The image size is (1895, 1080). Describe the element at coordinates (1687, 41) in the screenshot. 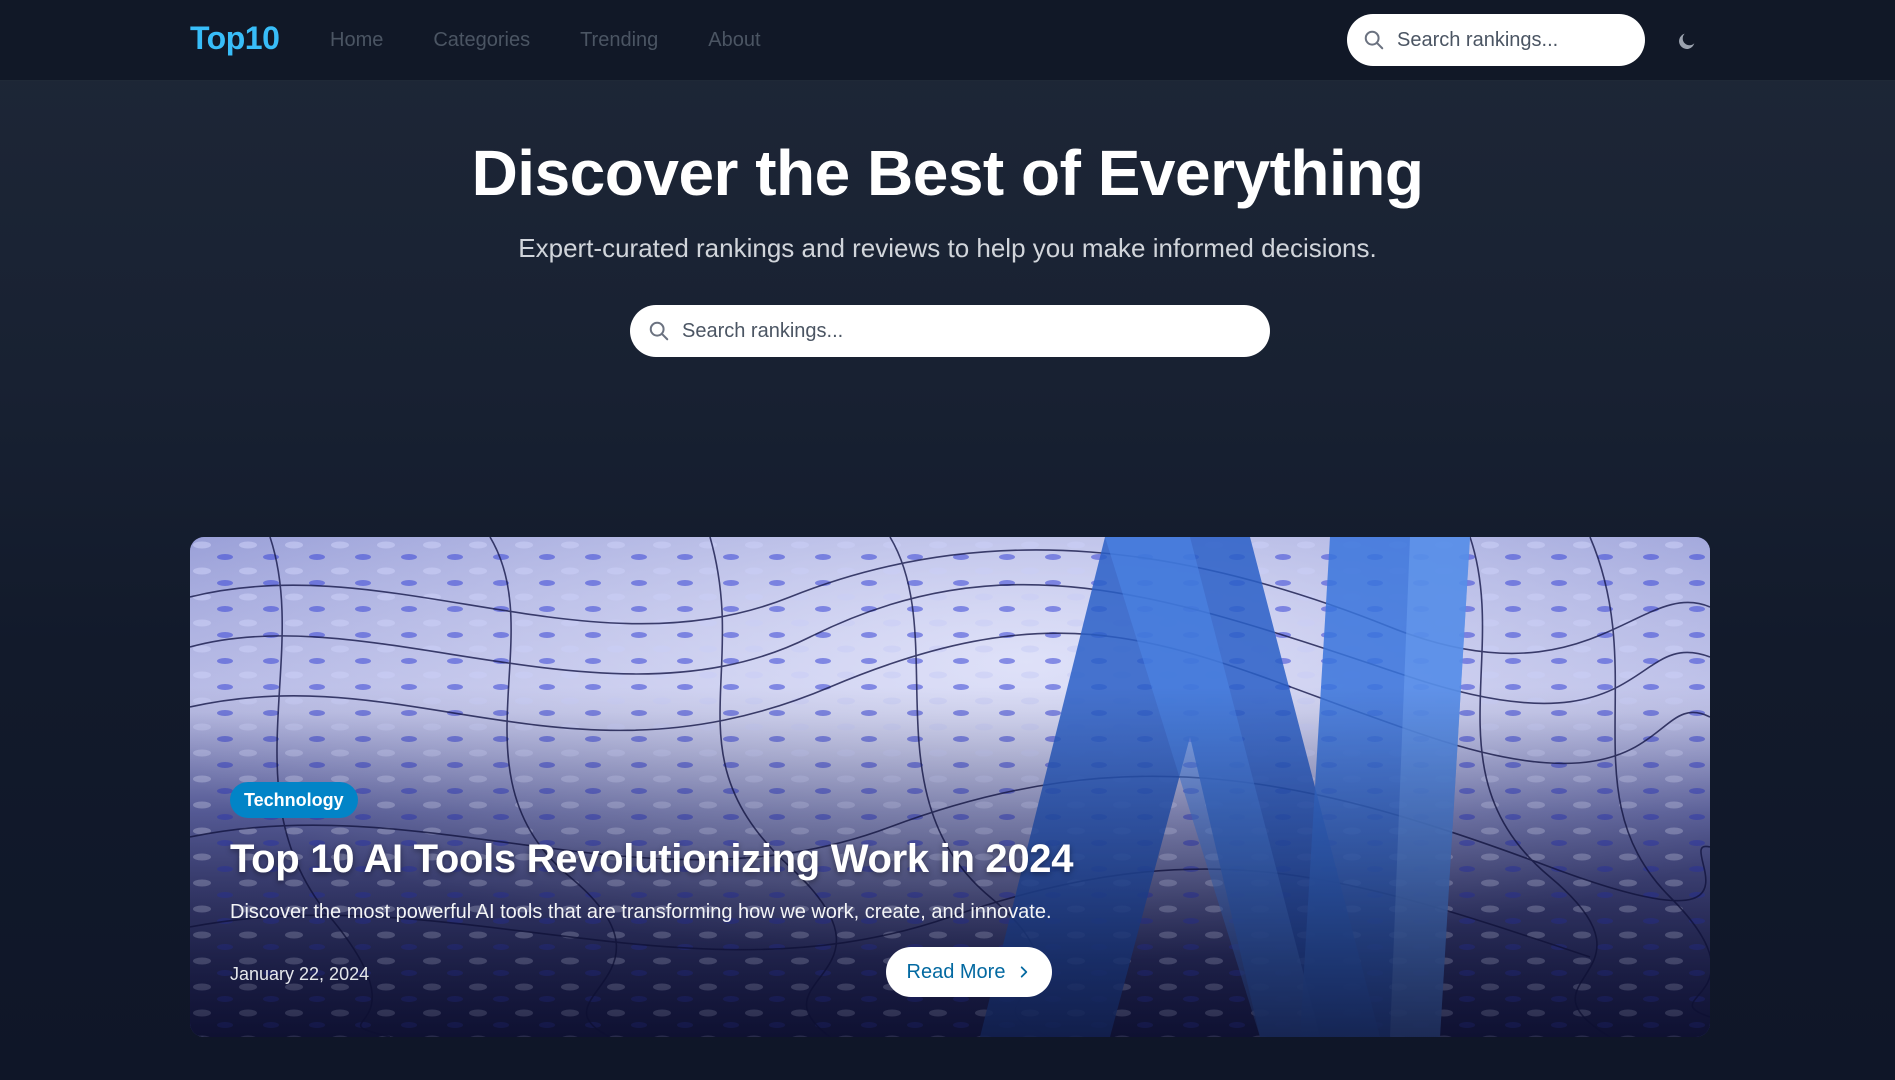

I see `moon-icon` at that location.